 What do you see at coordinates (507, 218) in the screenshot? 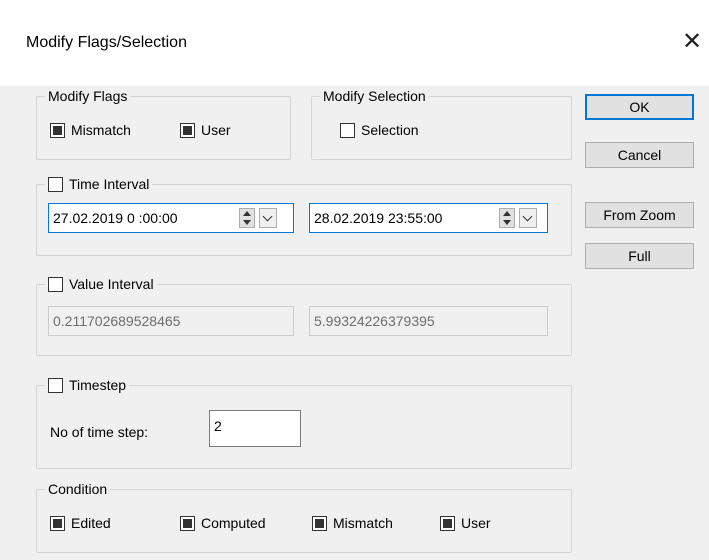
I see `time-end-spinner` at bounding box center [507, 218].